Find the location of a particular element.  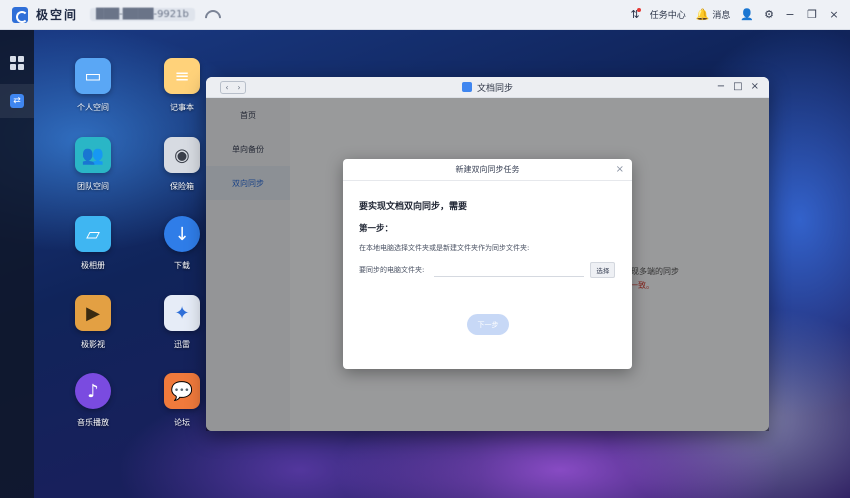

brand-name: 极空间 is located at coordinates (57, 15).